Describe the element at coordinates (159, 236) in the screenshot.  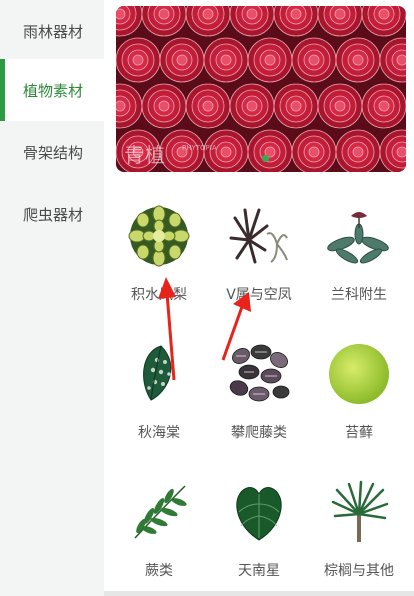
I see `bromeliad-icon` at that location.